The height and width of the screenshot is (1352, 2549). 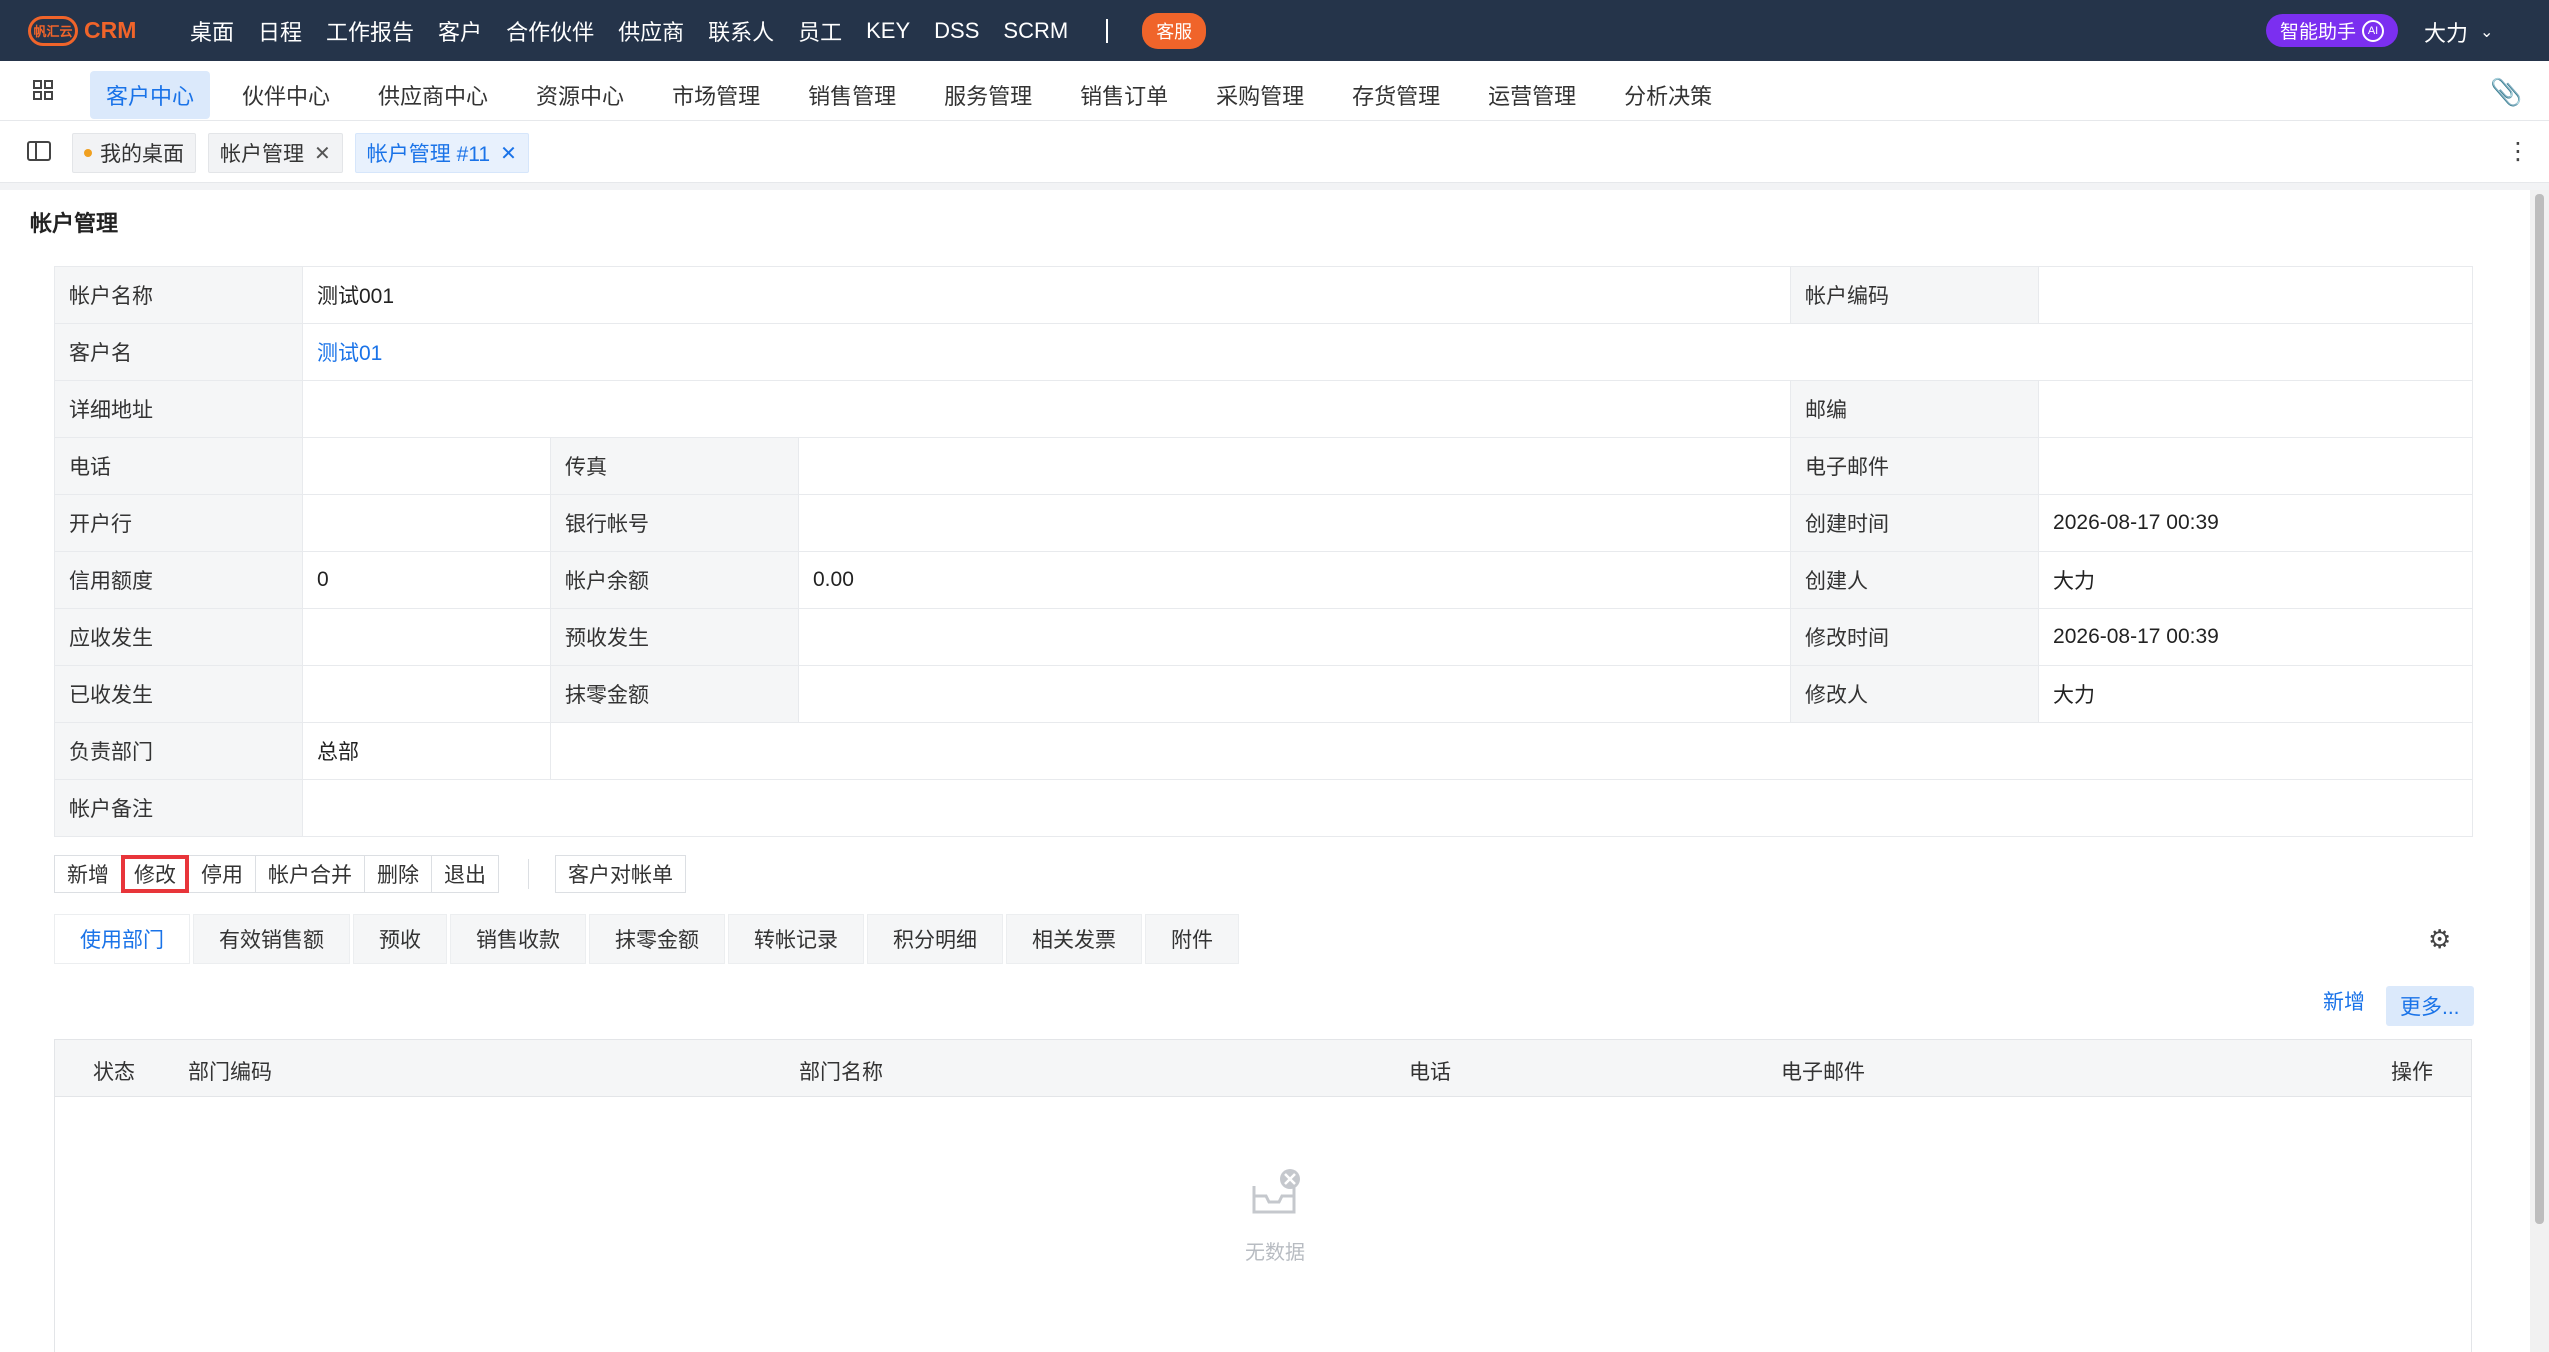 What do you see at coordinates (1430, 1071) in the screenshot?
I see `col-phone: 电话` at bounding box center [1430, 1071].